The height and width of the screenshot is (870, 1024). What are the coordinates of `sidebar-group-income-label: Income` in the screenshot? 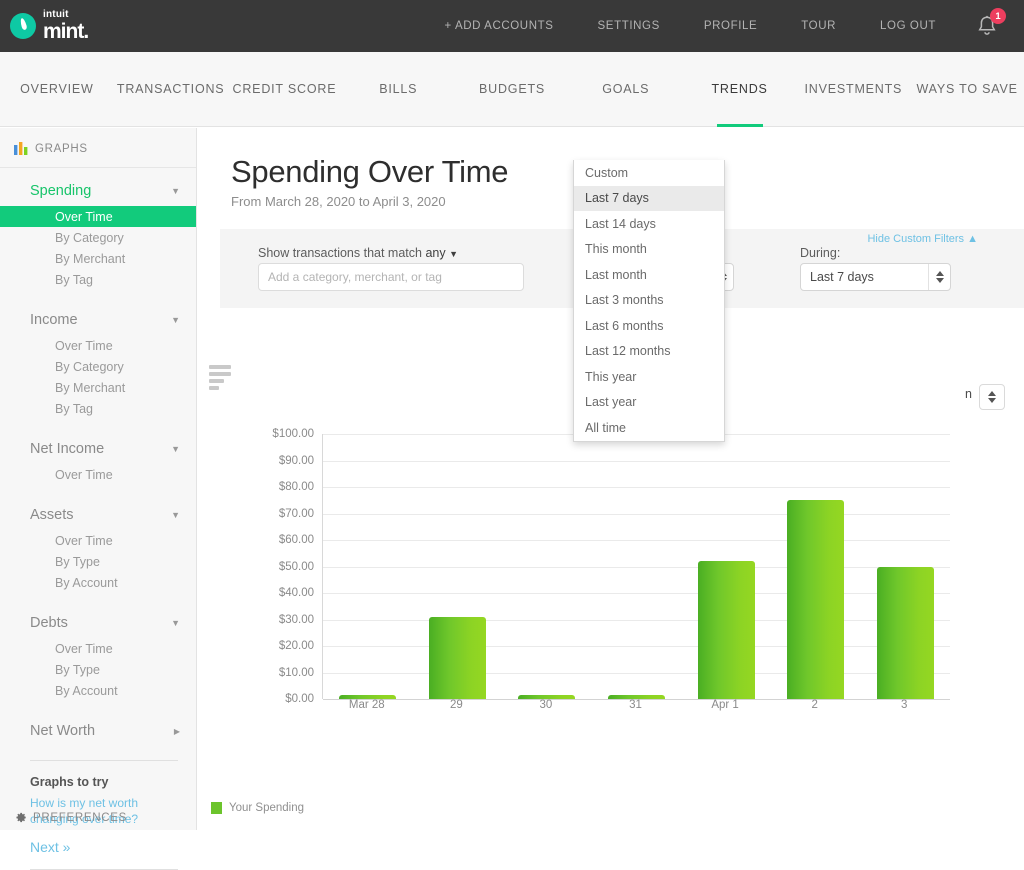 It's located at (54, 320).